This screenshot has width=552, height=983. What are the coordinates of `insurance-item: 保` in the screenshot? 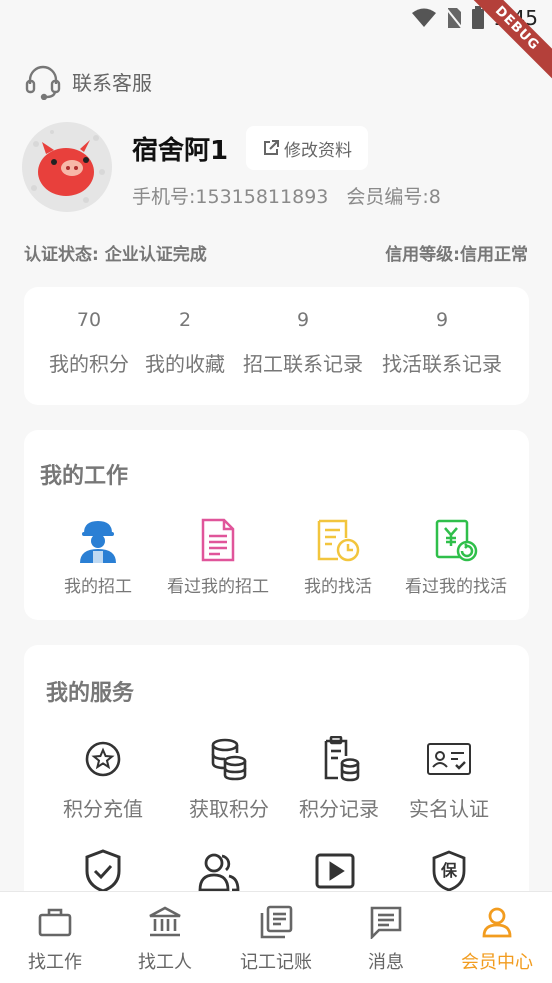 It's located at (449, 871).